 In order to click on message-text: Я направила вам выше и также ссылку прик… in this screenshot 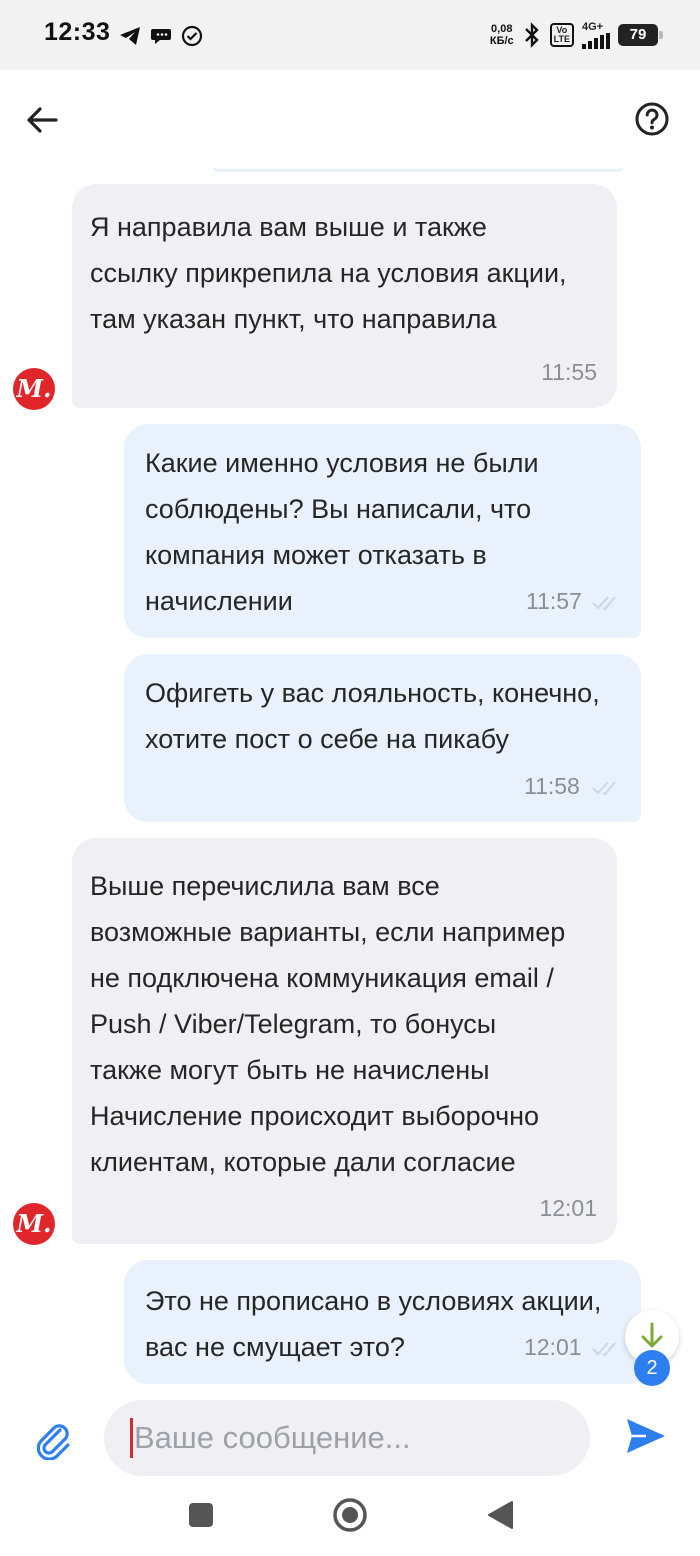, I will do `click(328, 273)`.